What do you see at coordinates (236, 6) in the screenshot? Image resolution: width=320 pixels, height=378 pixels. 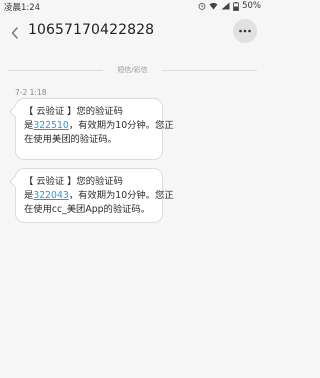 I see `battery-icon` at bounding box center [236, 6].